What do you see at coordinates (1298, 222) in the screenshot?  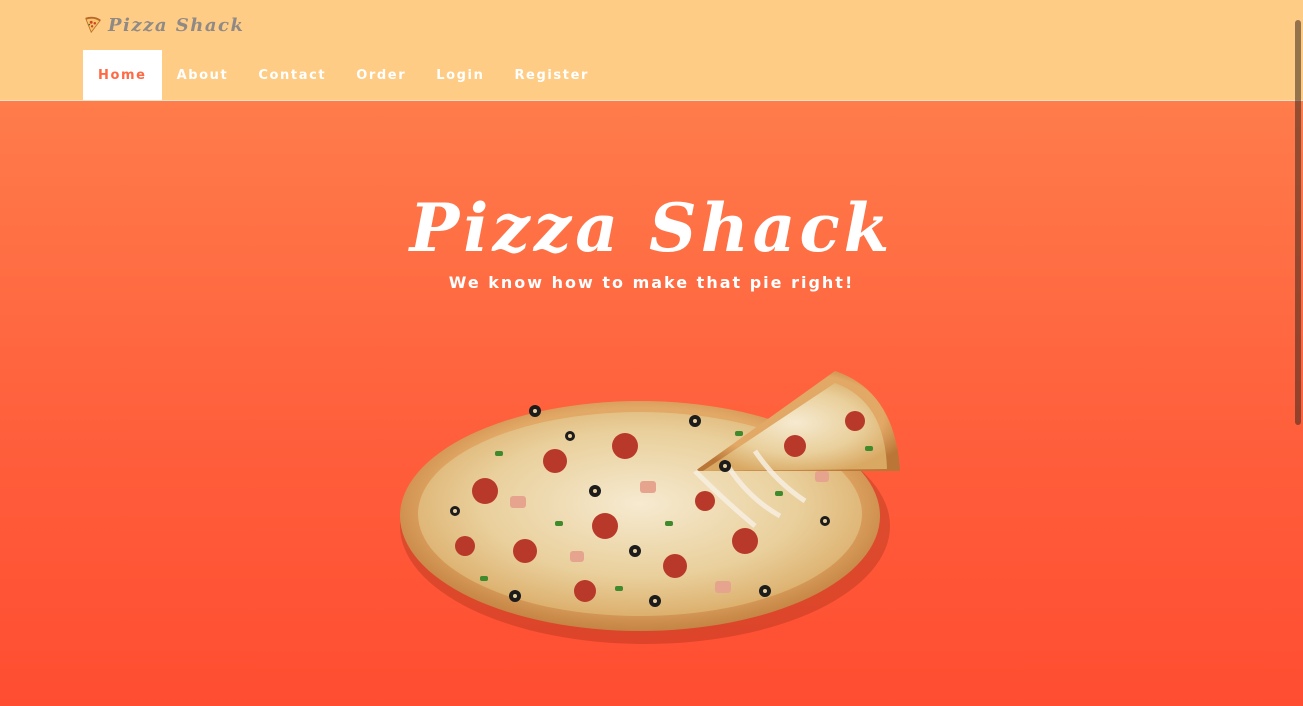 I see `scrollbar-thumb` at bounding box center [1298, 222].